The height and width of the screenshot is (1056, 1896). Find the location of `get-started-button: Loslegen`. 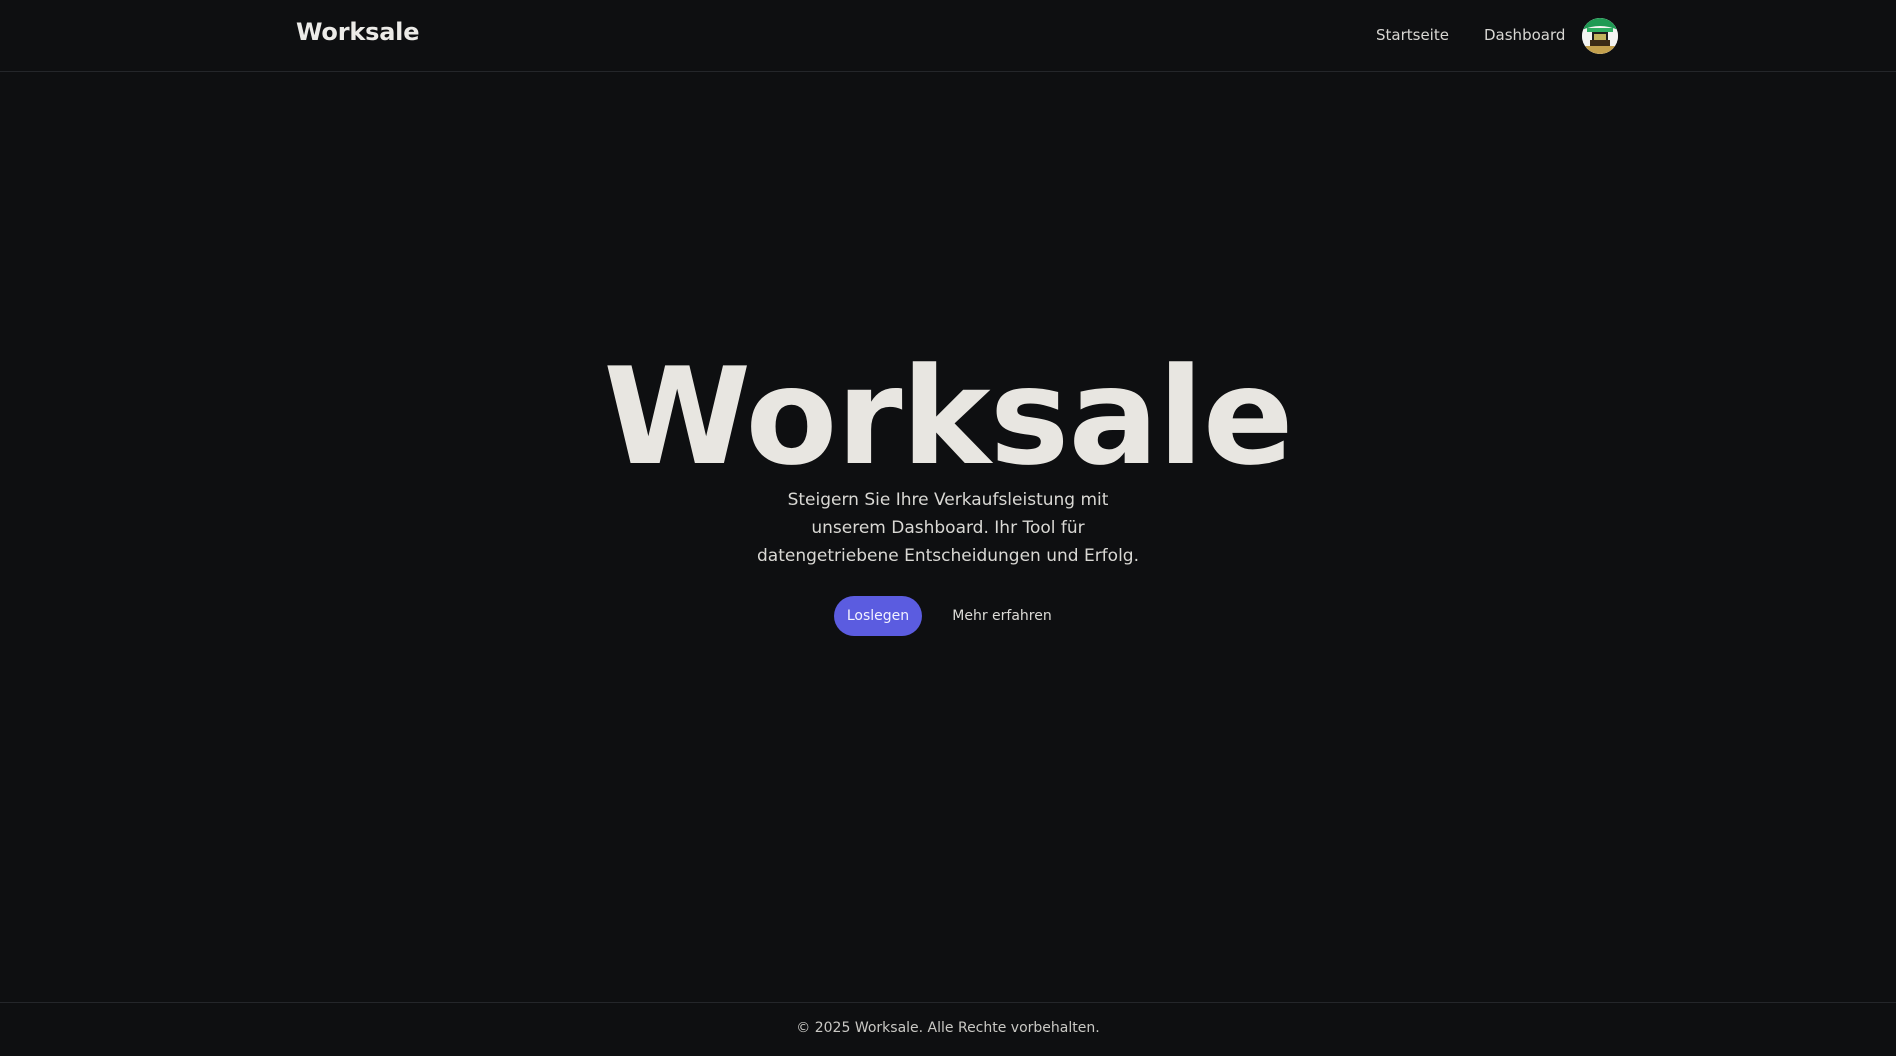

get-started-button: Loslegen is located at coordinates (878, 616).